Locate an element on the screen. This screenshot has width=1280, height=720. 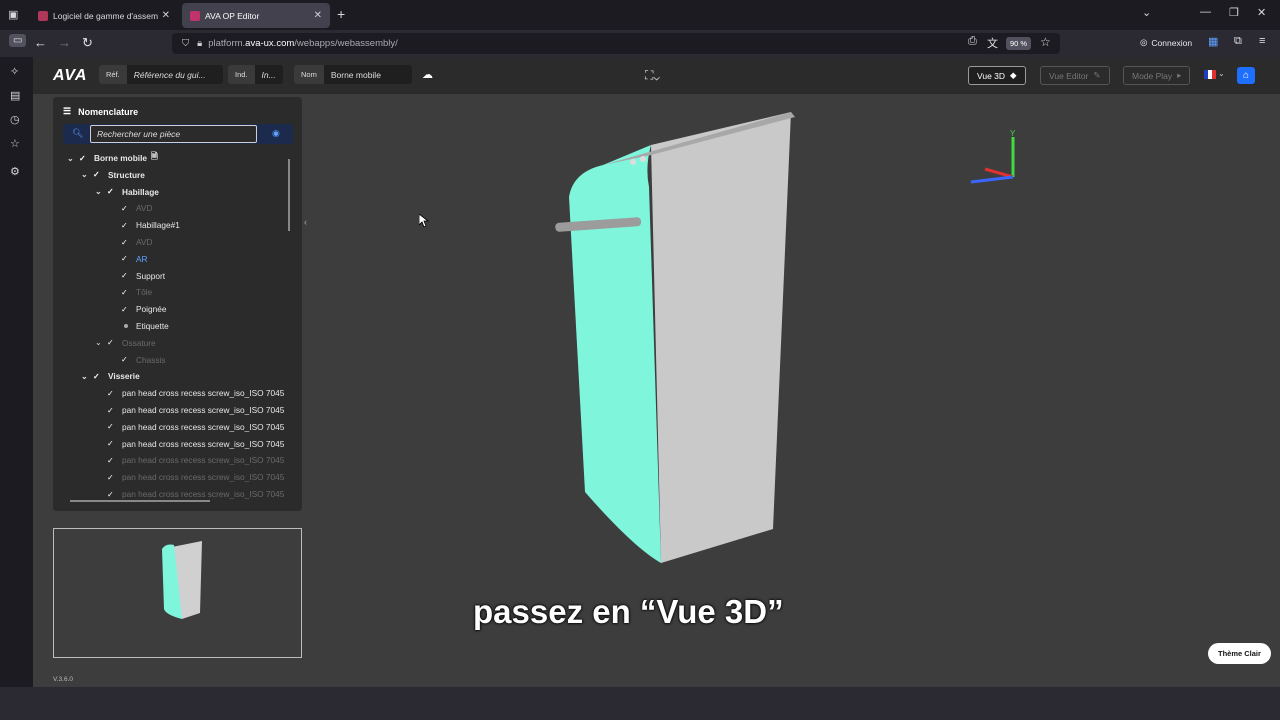
tree-item: ✓ Support is located at coordinates (137, 276).